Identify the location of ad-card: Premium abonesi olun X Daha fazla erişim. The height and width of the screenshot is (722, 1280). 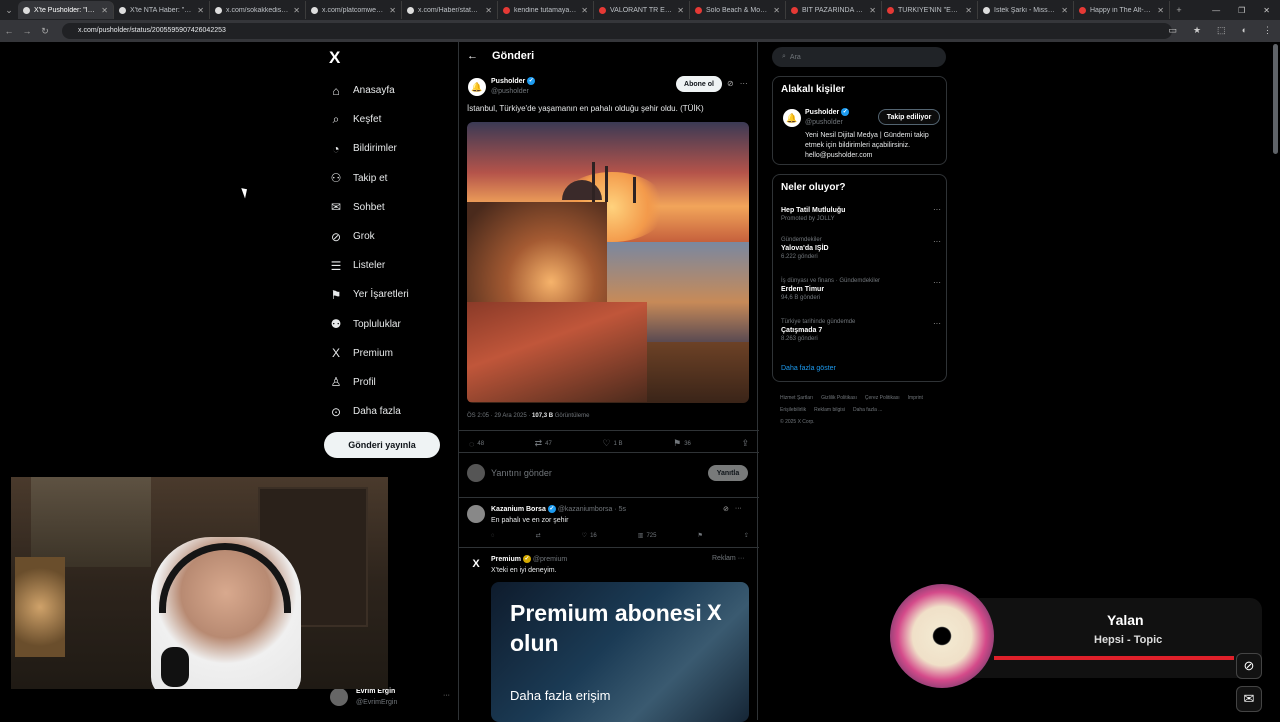
(620, 652).